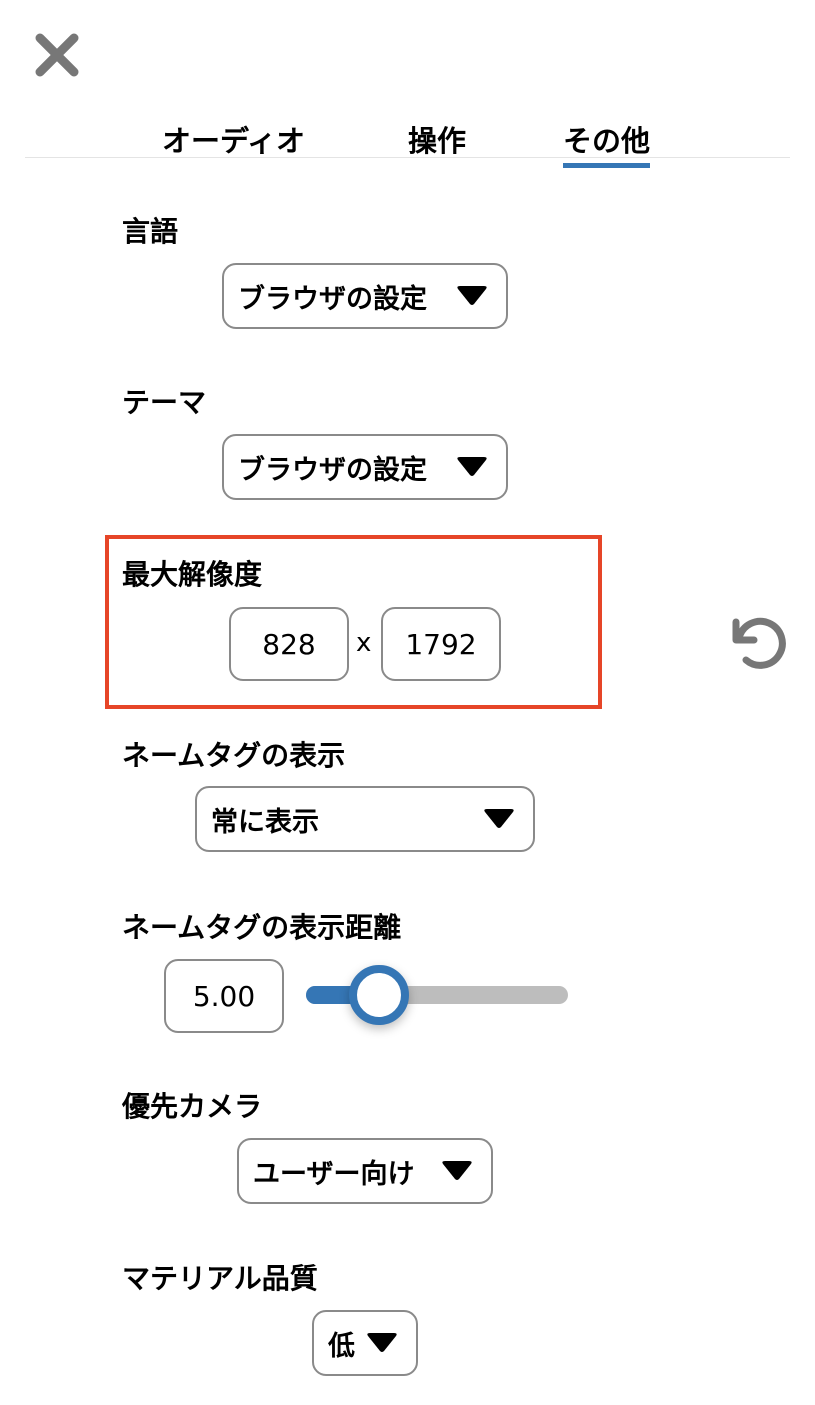 The image size is (815, 1405). I want to click on nametag-distance-label: ネームタグの表示距離, so click(262, 927).